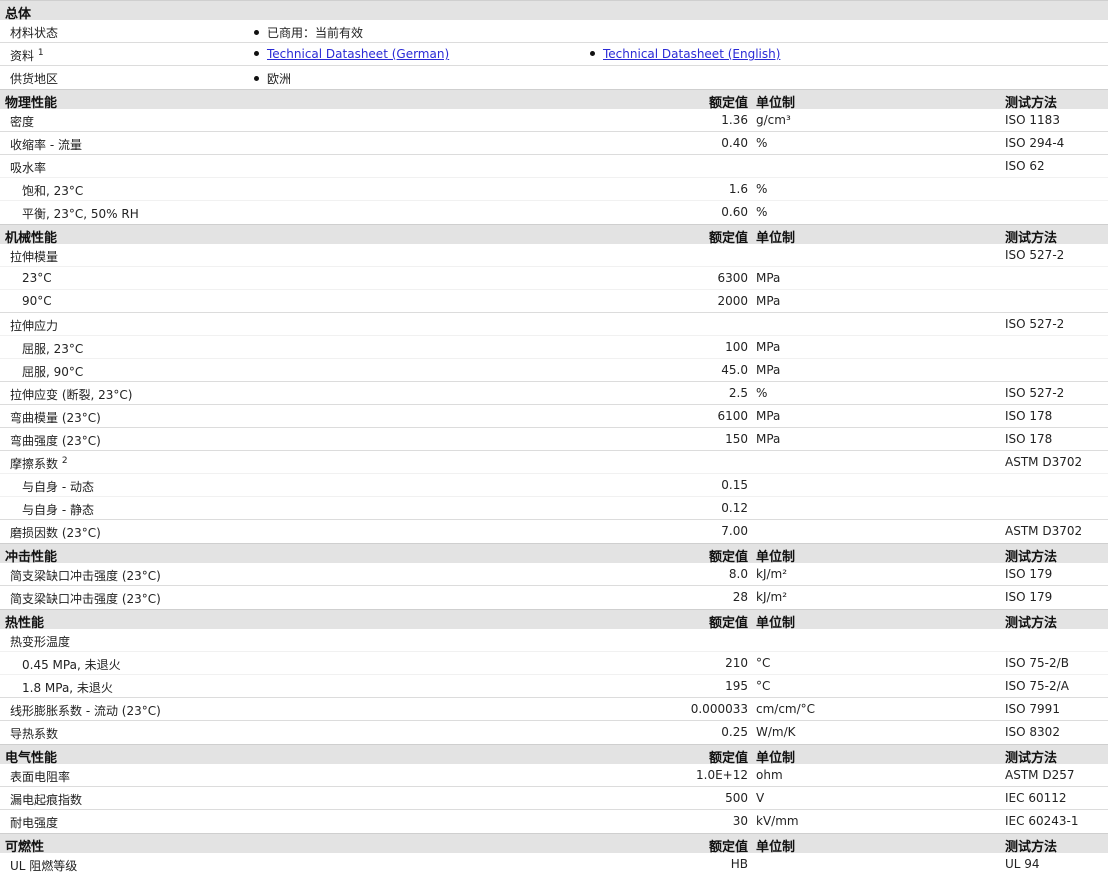 The image size is (1108, 876). What do you see at coordinates (1035, 143) in the screenshot?
I see `test-method: ISO 294-4` at bounding box center [1035, 143].